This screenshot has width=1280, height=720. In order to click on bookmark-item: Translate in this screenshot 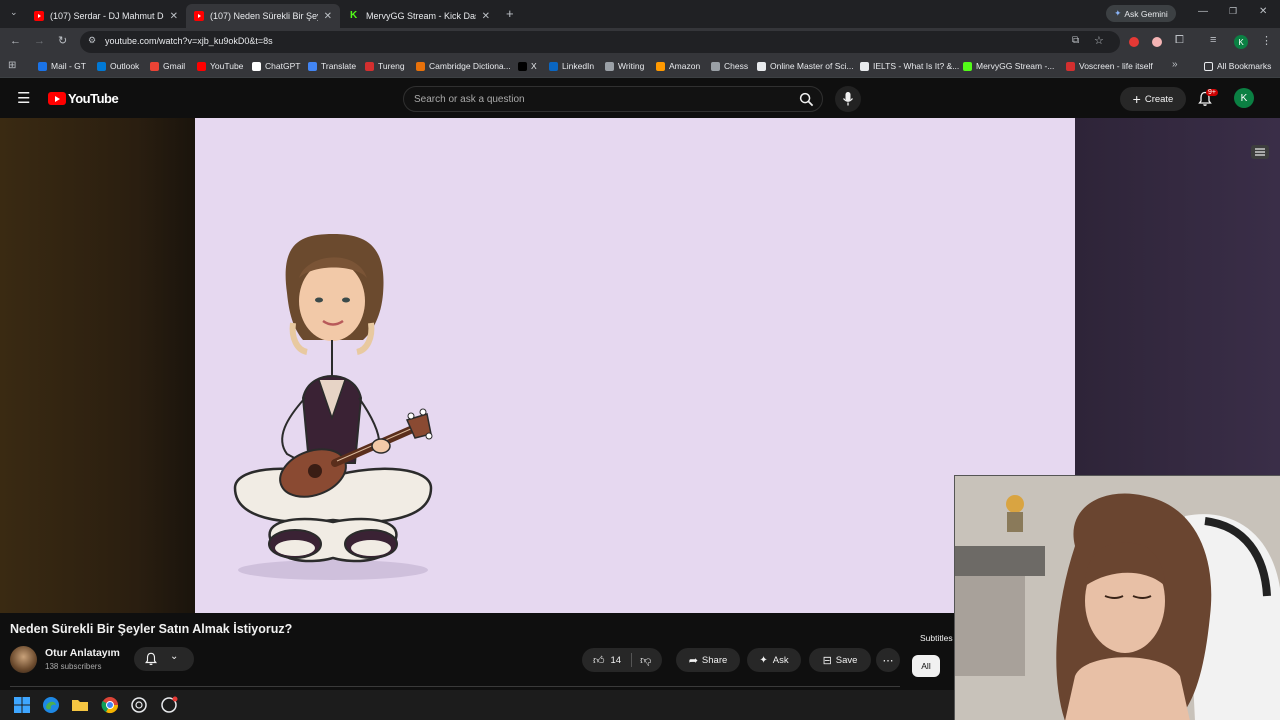, I will do `click(332, 66)`.